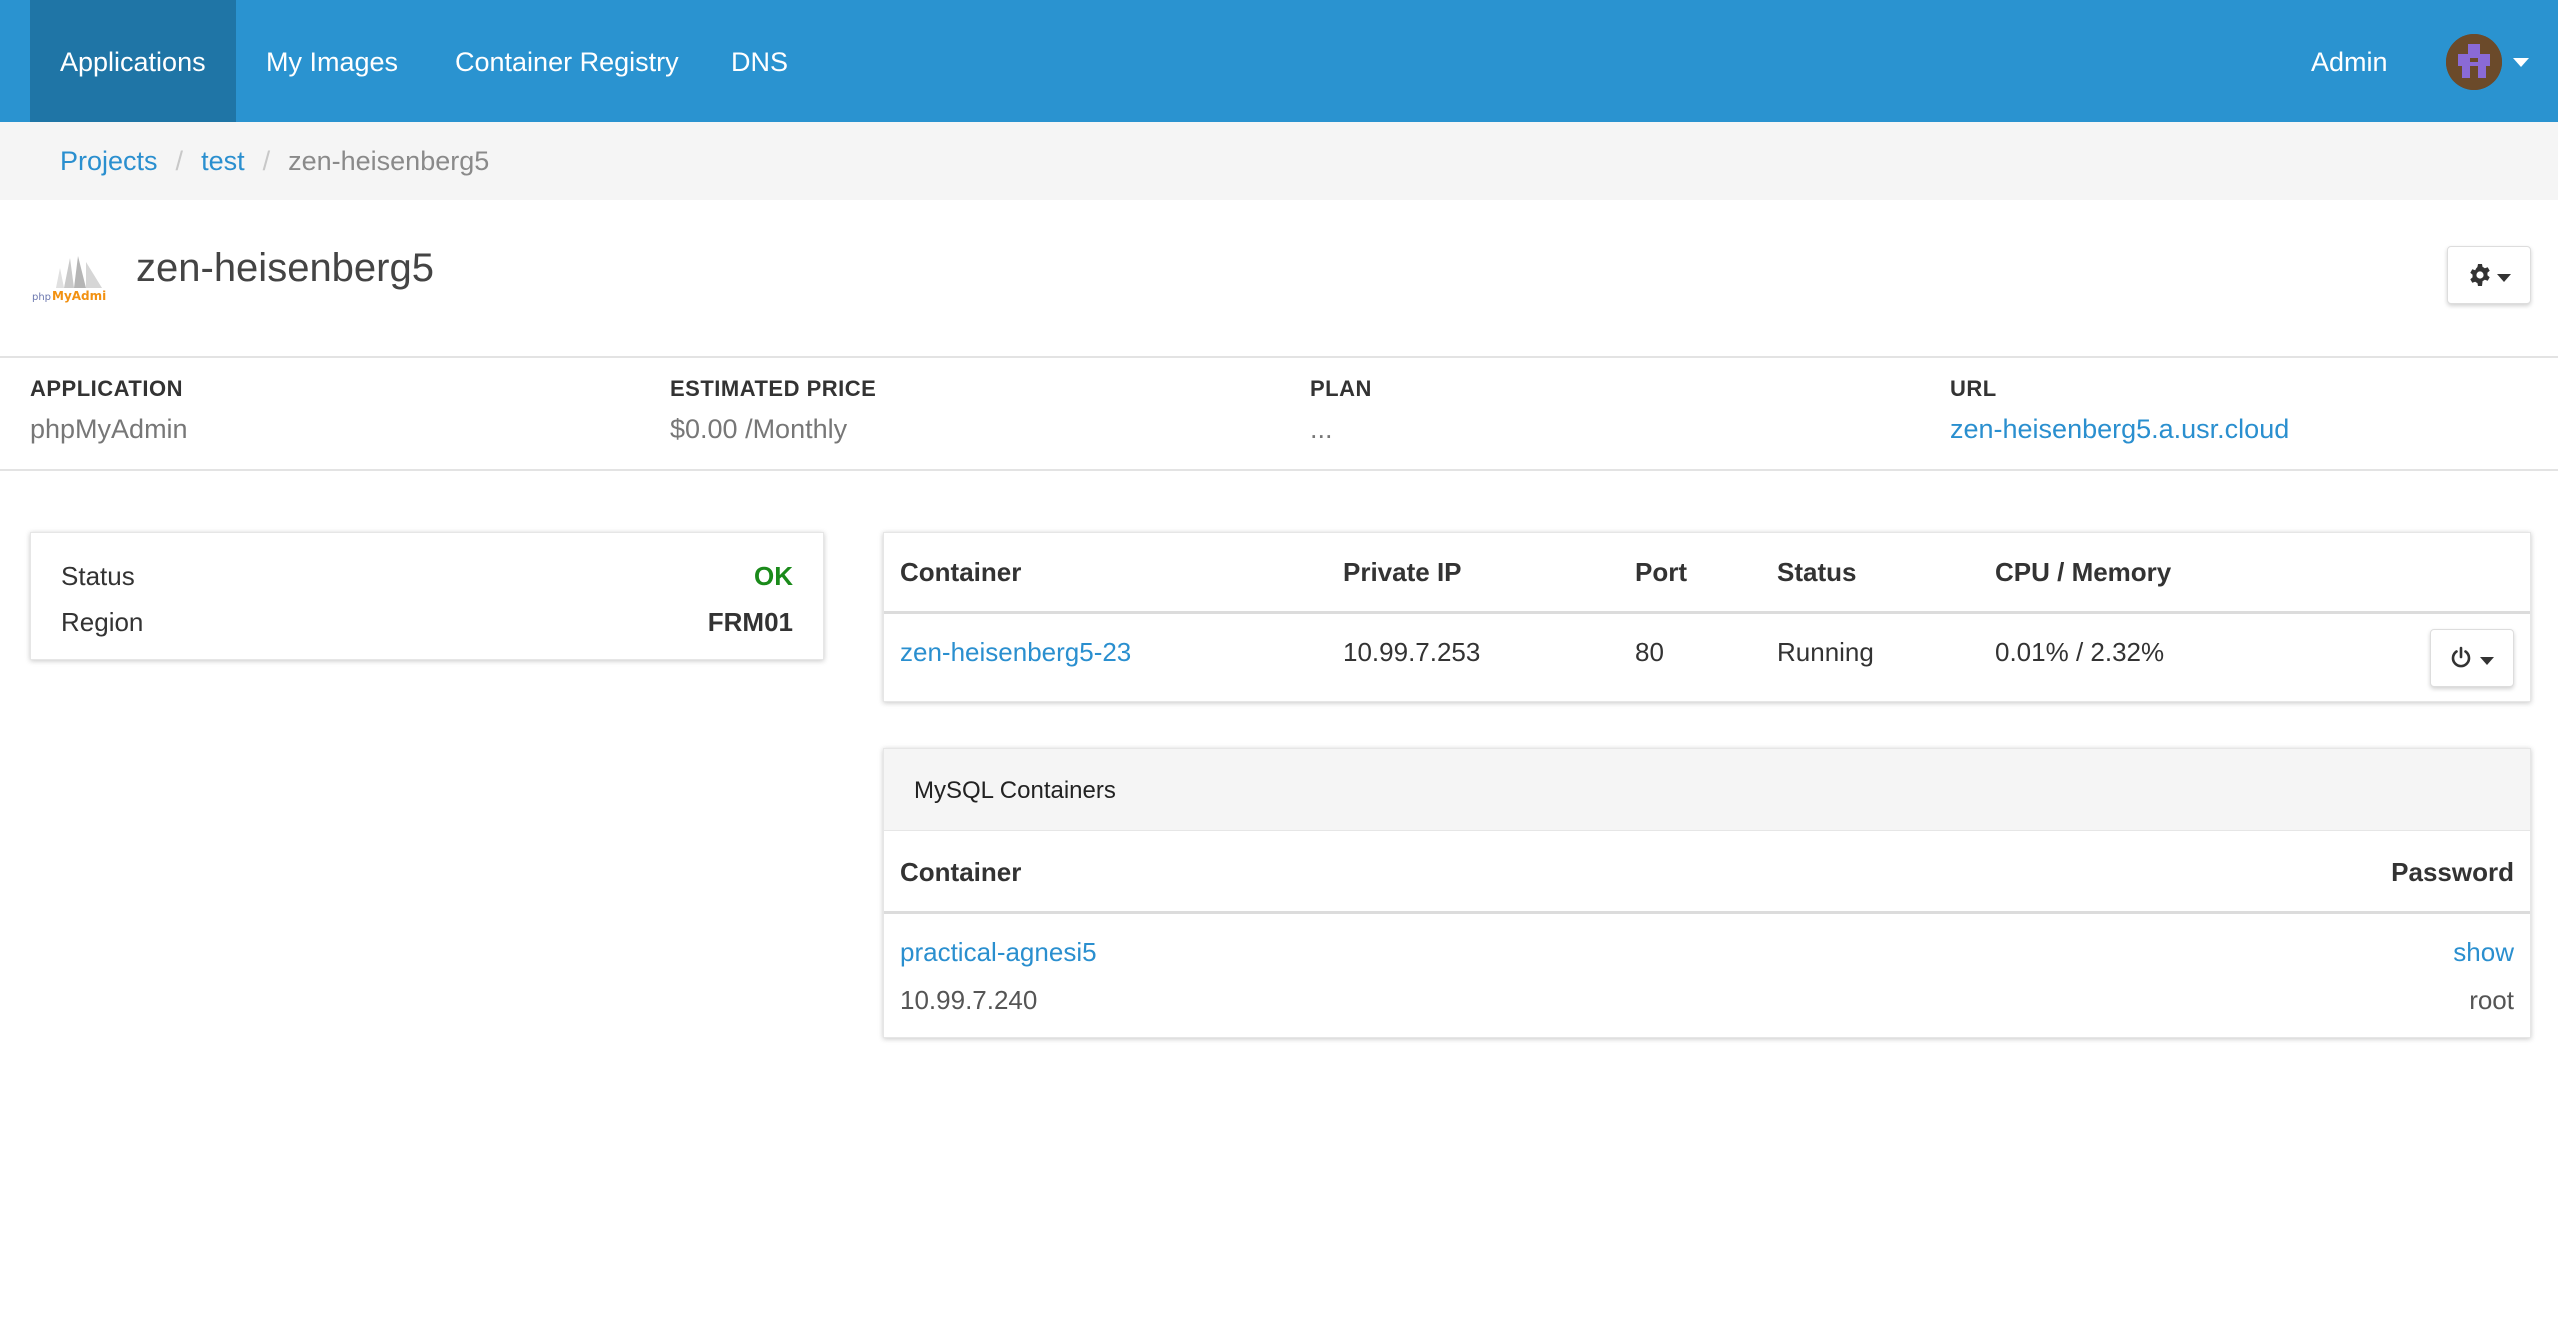  What do you see at coordinates (2119, 410) in the screenshot?
I see `info-url: URL zen-heisenberg5.a.usr.cloud` at bounding box center [2119, 410].